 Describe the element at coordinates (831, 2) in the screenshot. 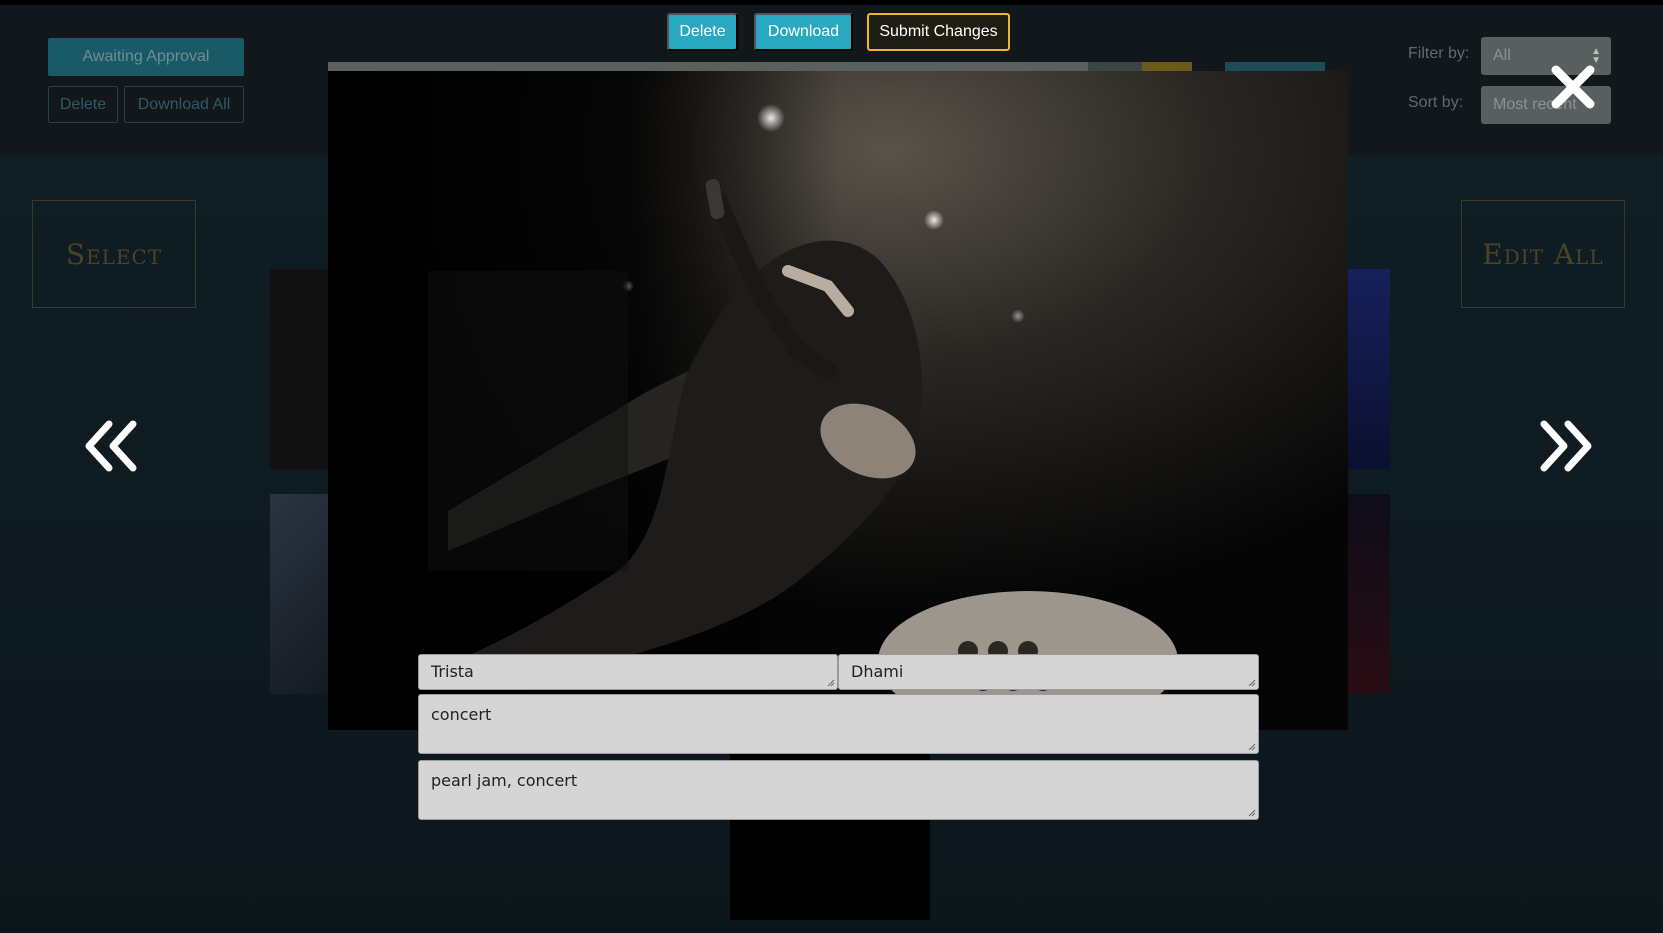

I see `top-edge` at that location.